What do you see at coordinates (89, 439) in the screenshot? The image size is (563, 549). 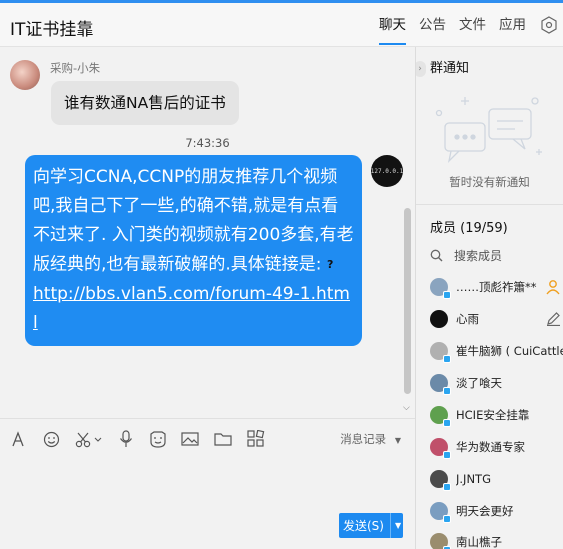 I see `scissors-icon` at bounding box center [89, 439].